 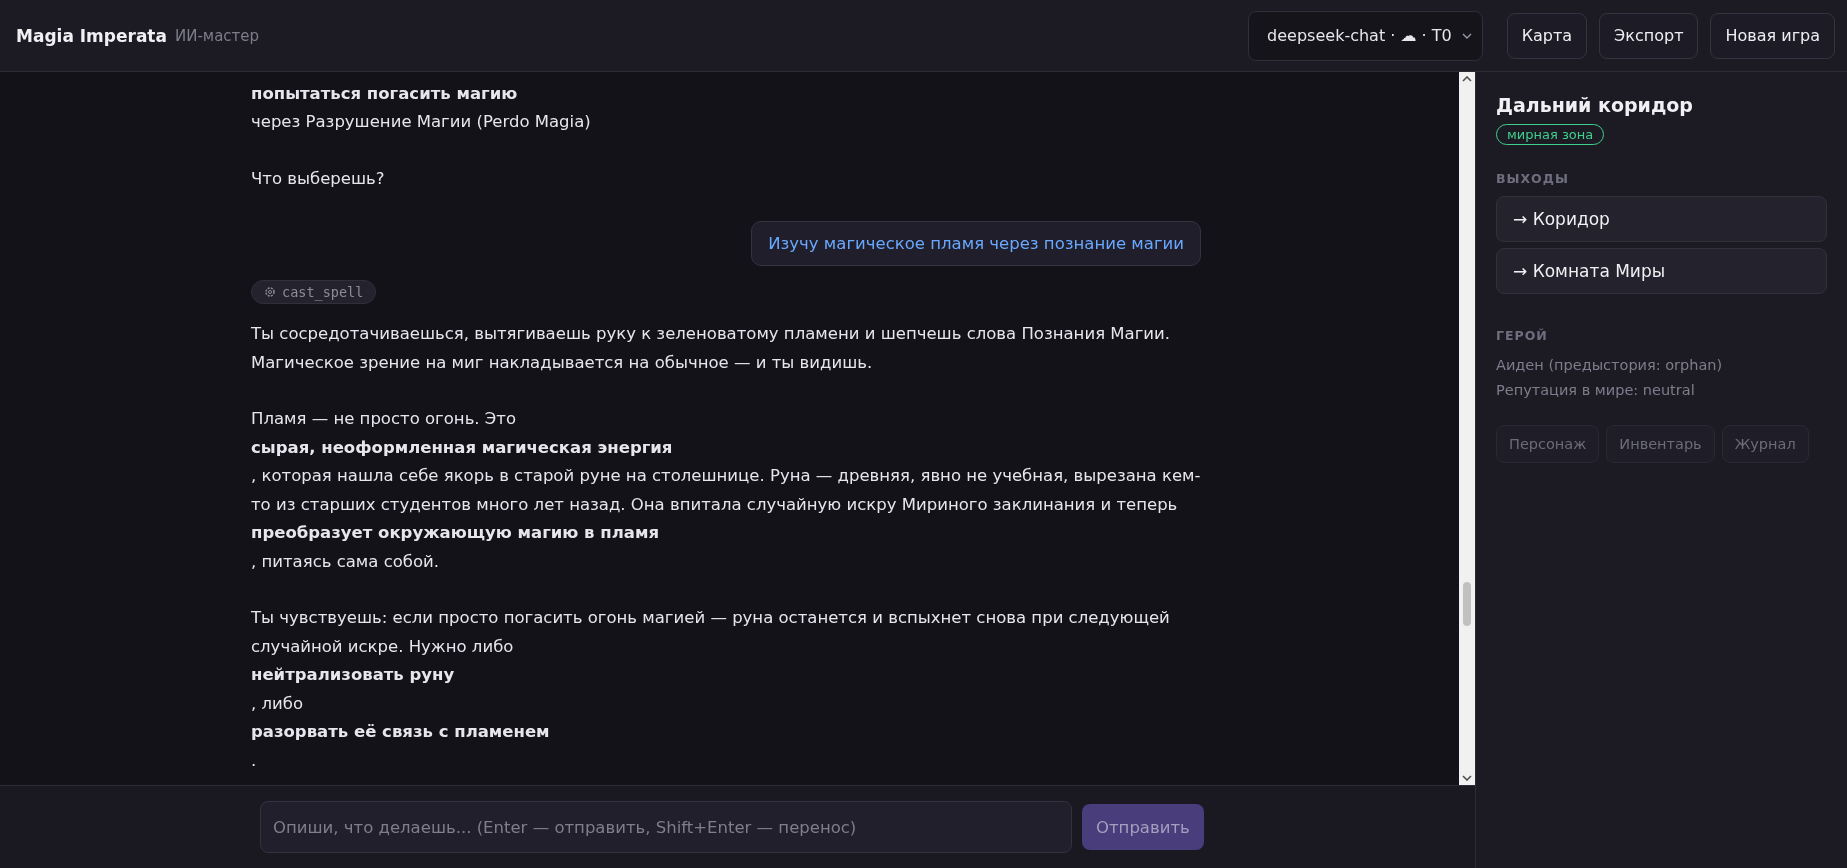 What do you see at coordinates (1610, 365) in the screenshot?
I see `hero-info: Аиден (предыстория: orphan)` at bounding box center [1610, 365].